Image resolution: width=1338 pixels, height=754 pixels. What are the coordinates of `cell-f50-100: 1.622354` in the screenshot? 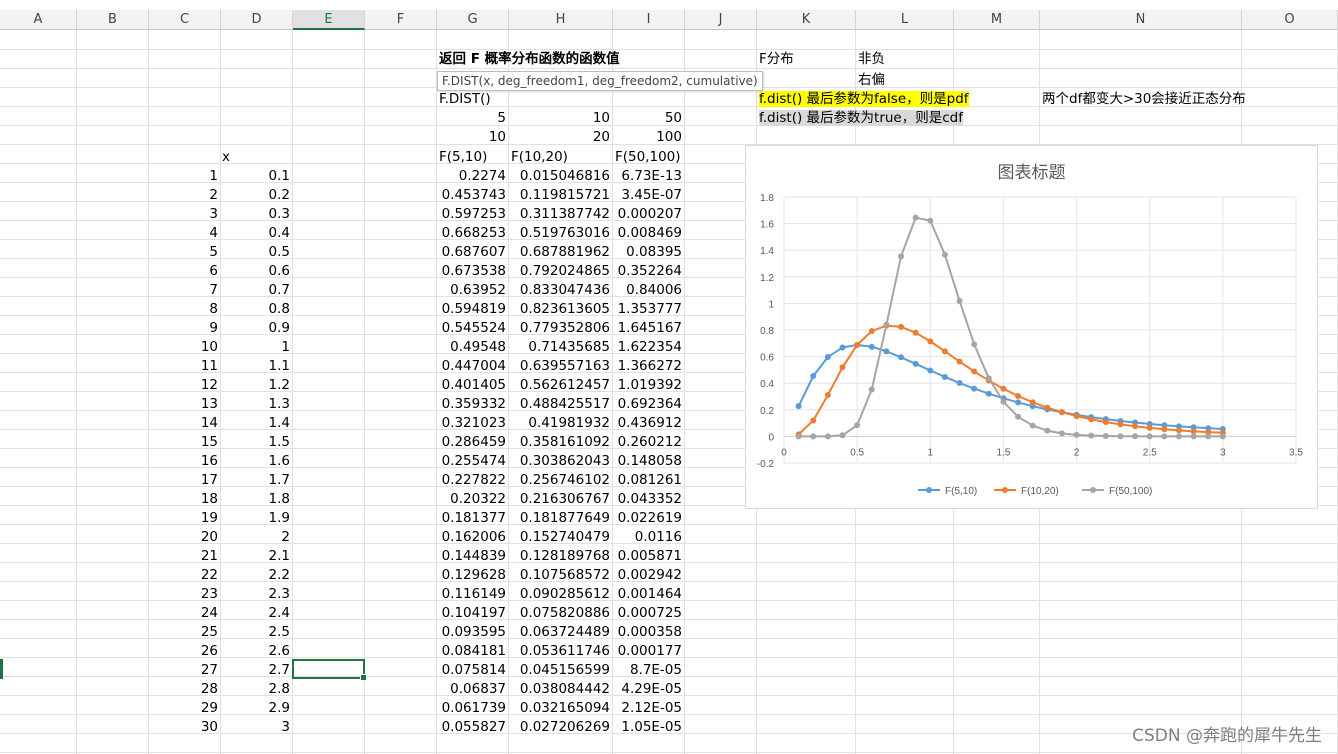 It's located at (649, 347).